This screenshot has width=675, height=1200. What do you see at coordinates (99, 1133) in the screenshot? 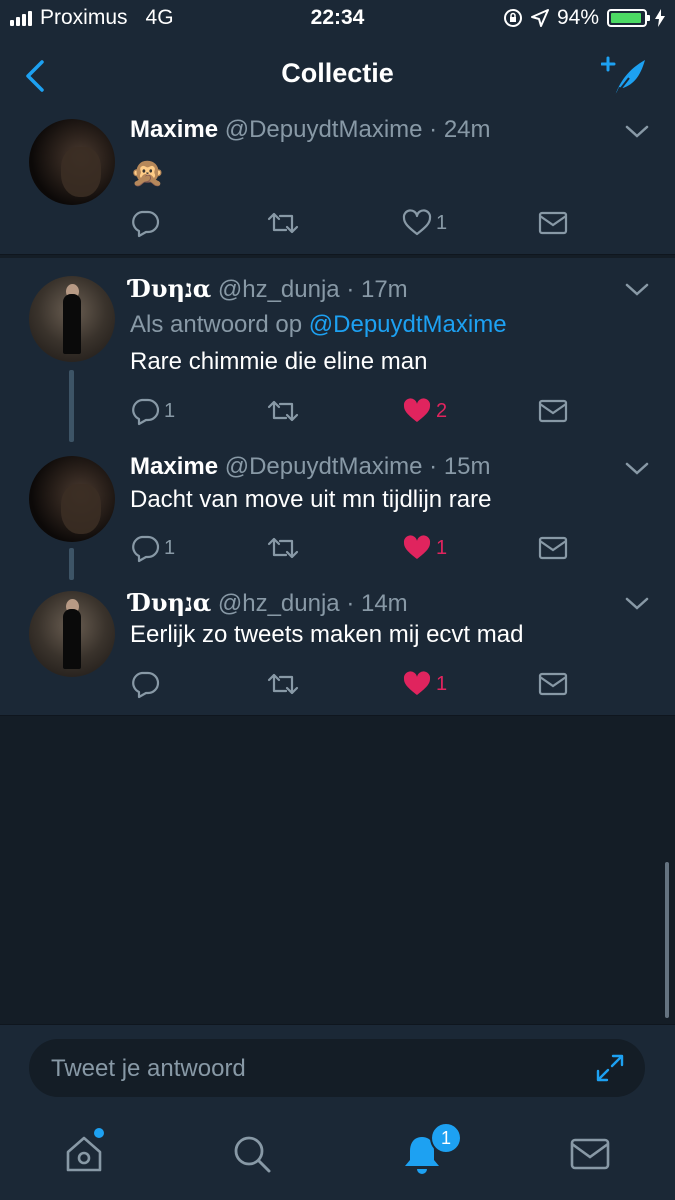
I see `home-unread-dot` at bounding box center [99, 1133].